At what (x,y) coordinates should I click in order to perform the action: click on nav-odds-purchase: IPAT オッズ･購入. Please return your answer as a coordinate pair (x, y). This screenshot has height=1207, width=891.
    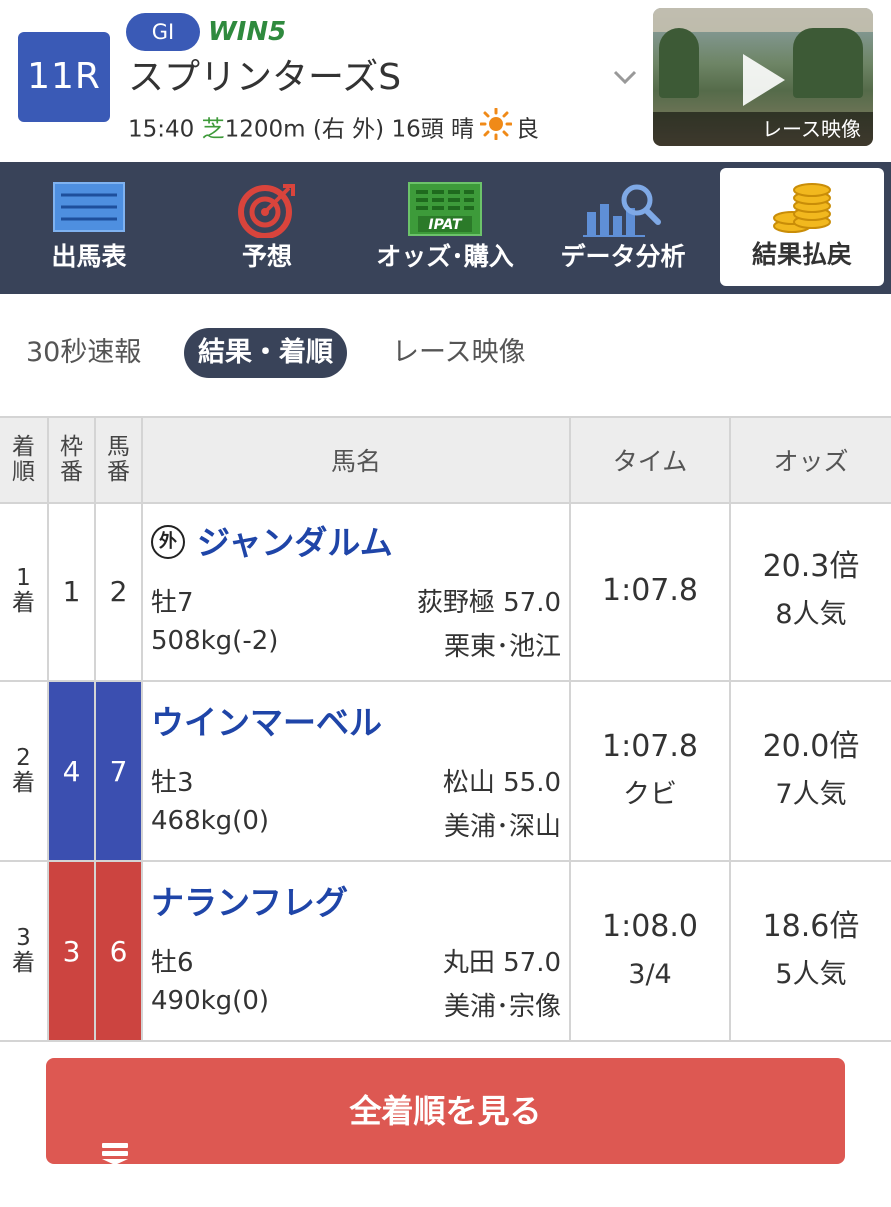
    Looking at the image, I should click on (445, 228).